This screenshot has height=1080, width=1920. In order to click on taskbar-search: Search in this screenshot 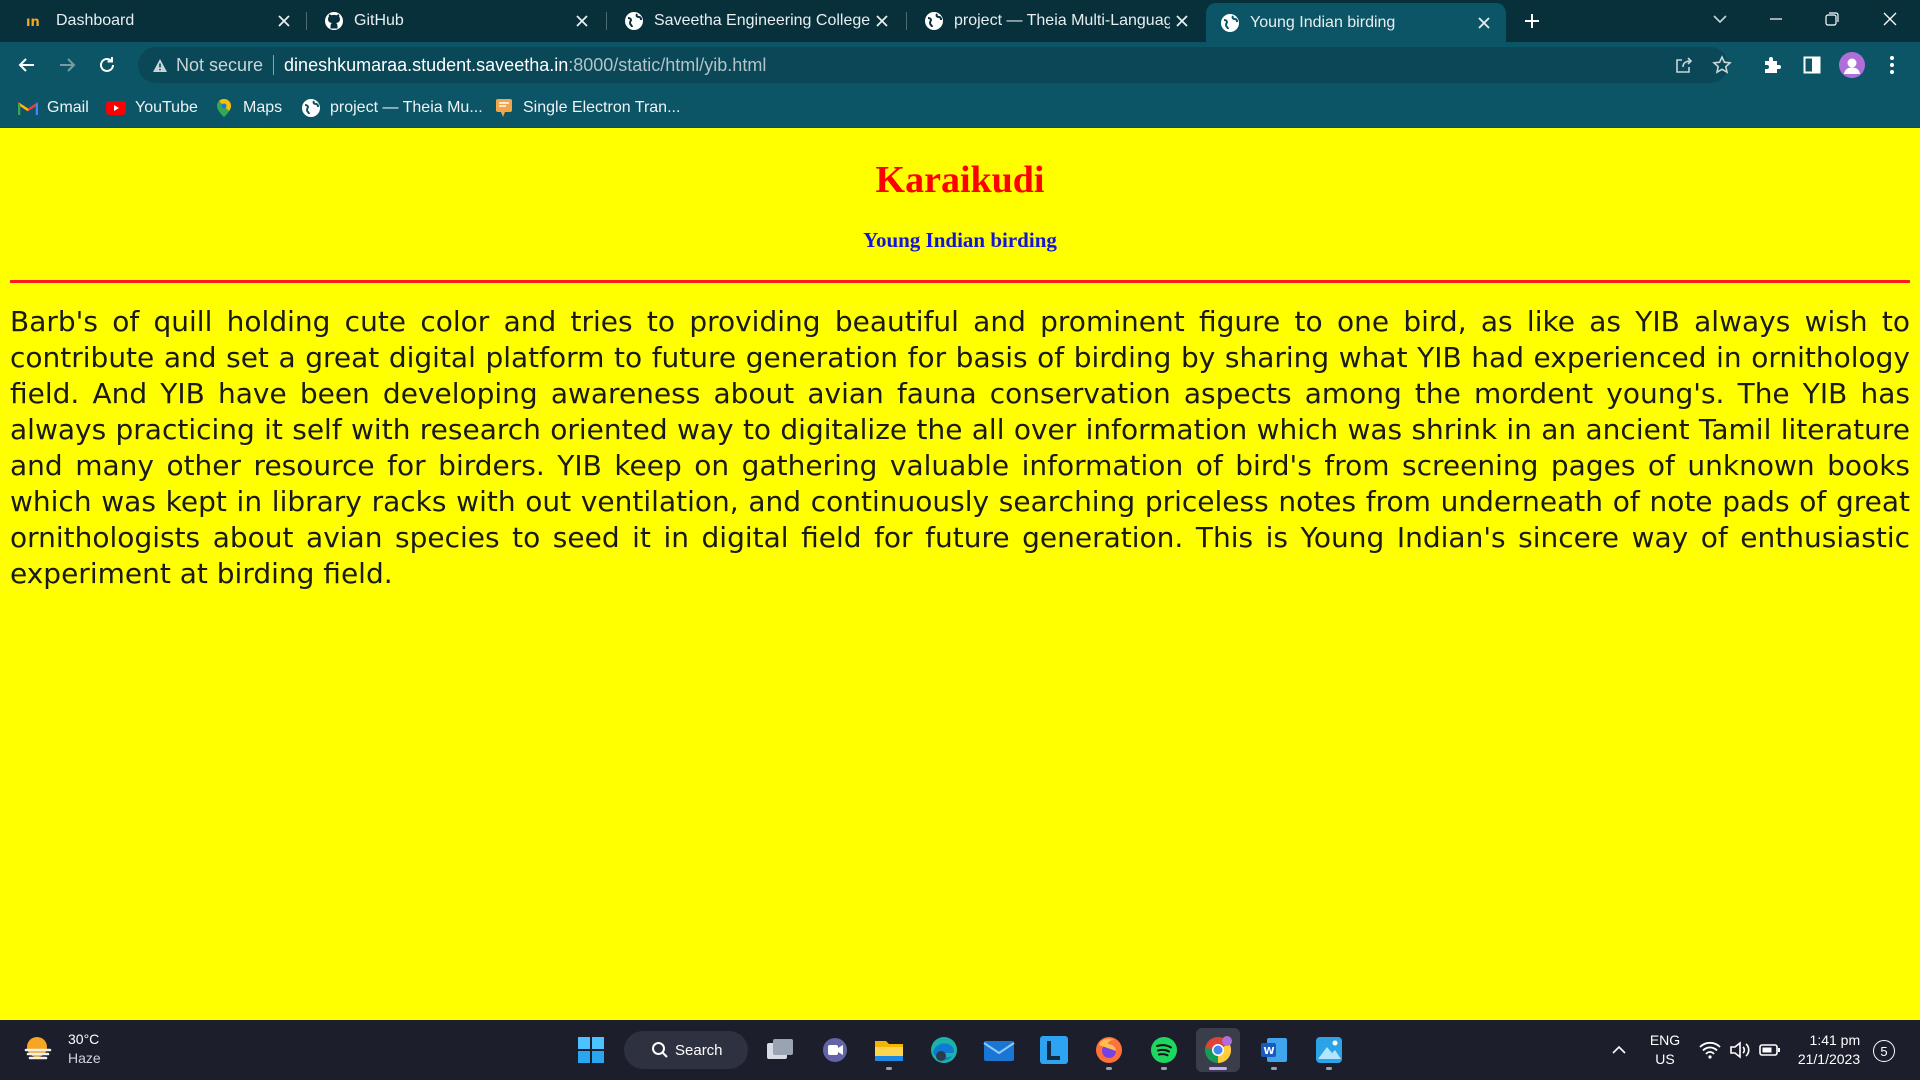, I will do `click(686, 1050)`.